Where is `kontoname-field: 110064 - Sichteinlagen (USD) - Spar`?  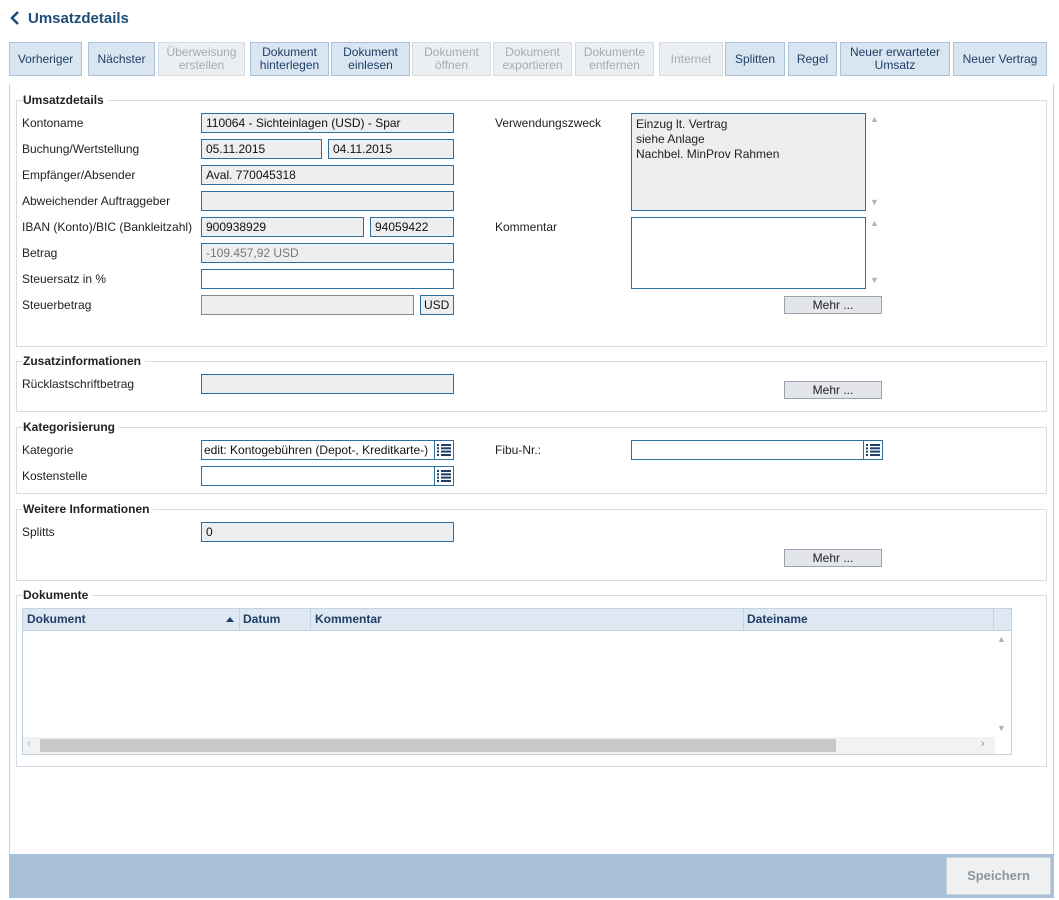
kontoname-field: 110064 - Sichteinlagen (USD) - Spar is located at coordinates (327, 123).